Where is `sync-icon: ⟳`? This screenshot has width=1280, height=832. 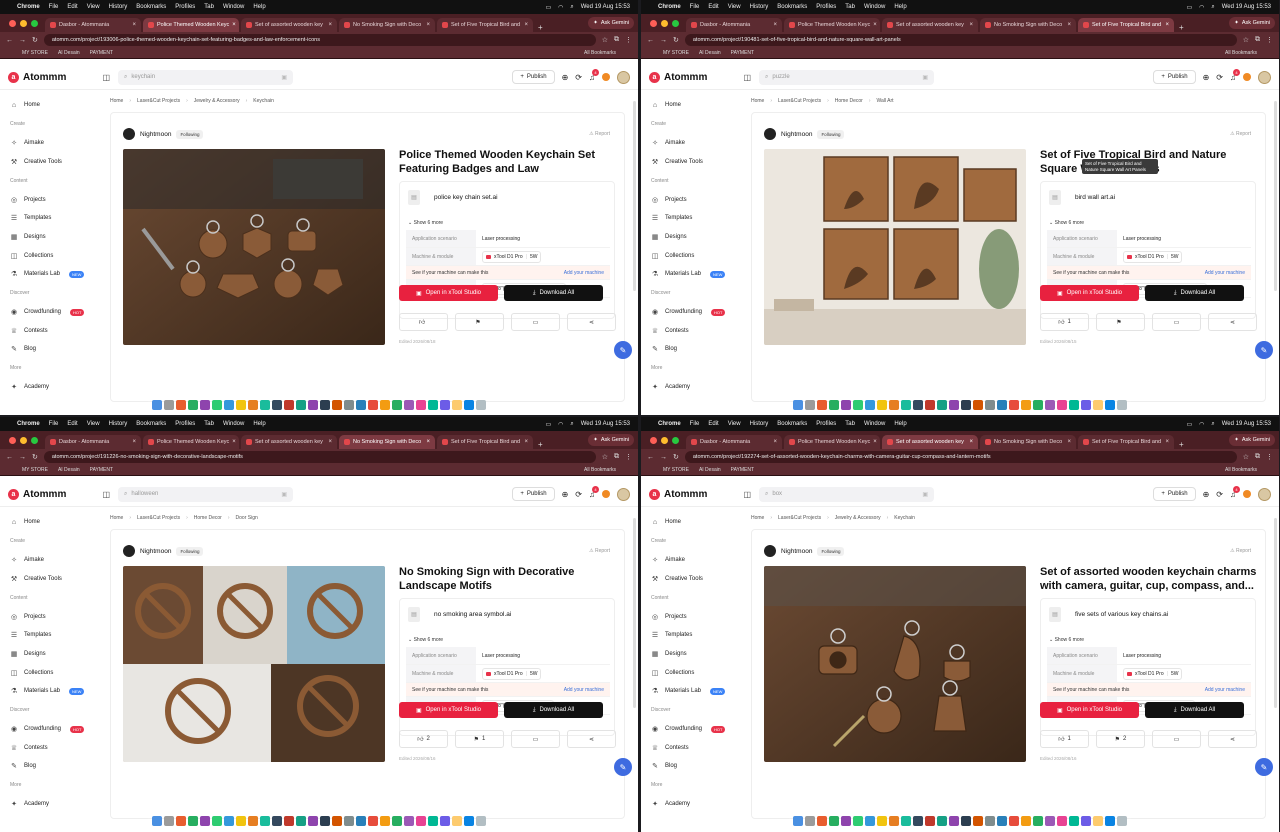 sync-icon: ⟳ is located at coordinates (578, 77).